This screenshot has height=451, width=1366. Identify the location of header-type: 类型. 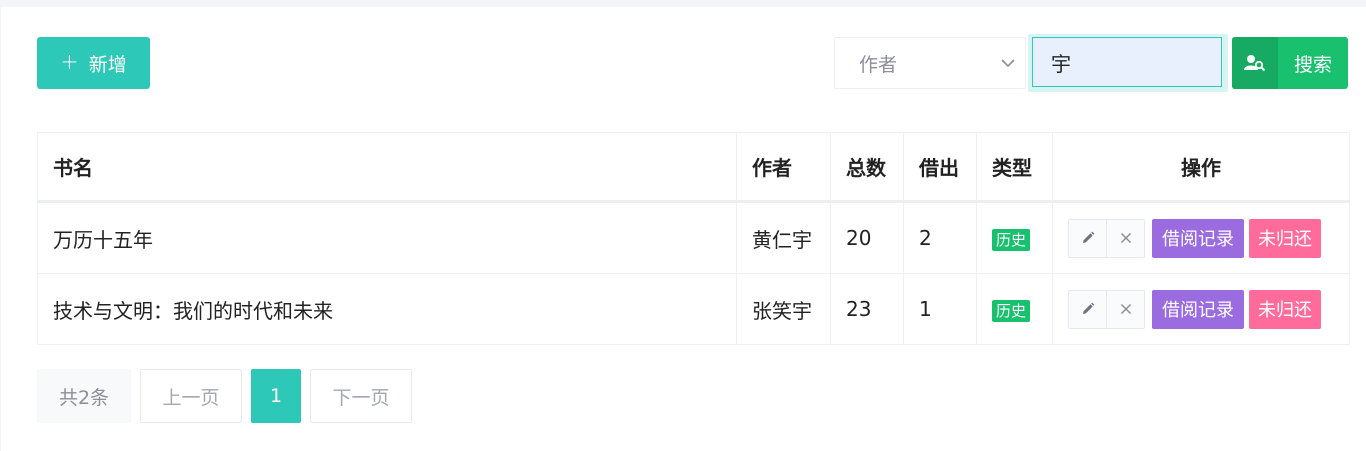
(1014, 167).